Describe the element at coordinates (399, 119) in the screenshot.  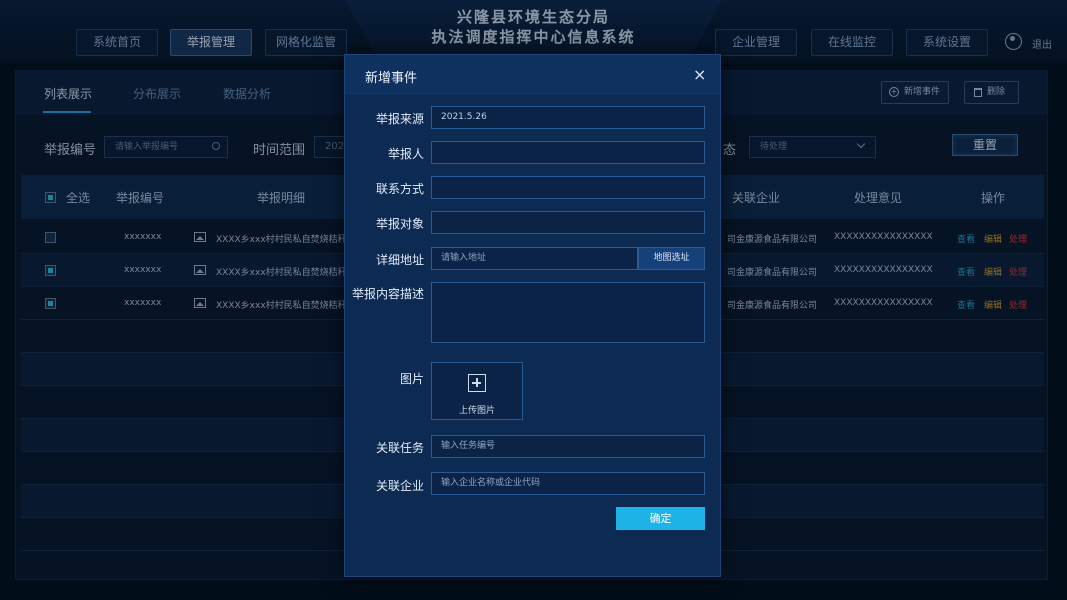
I see `source-label: 举报来源` at that location.